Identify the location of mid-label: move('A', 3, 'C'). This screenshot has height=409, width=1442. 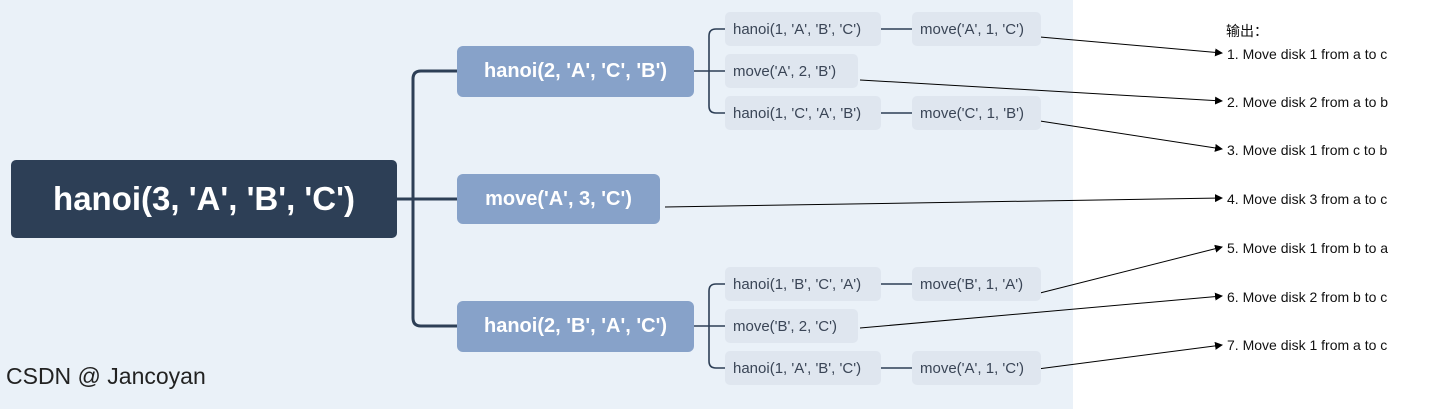
(558, 198).